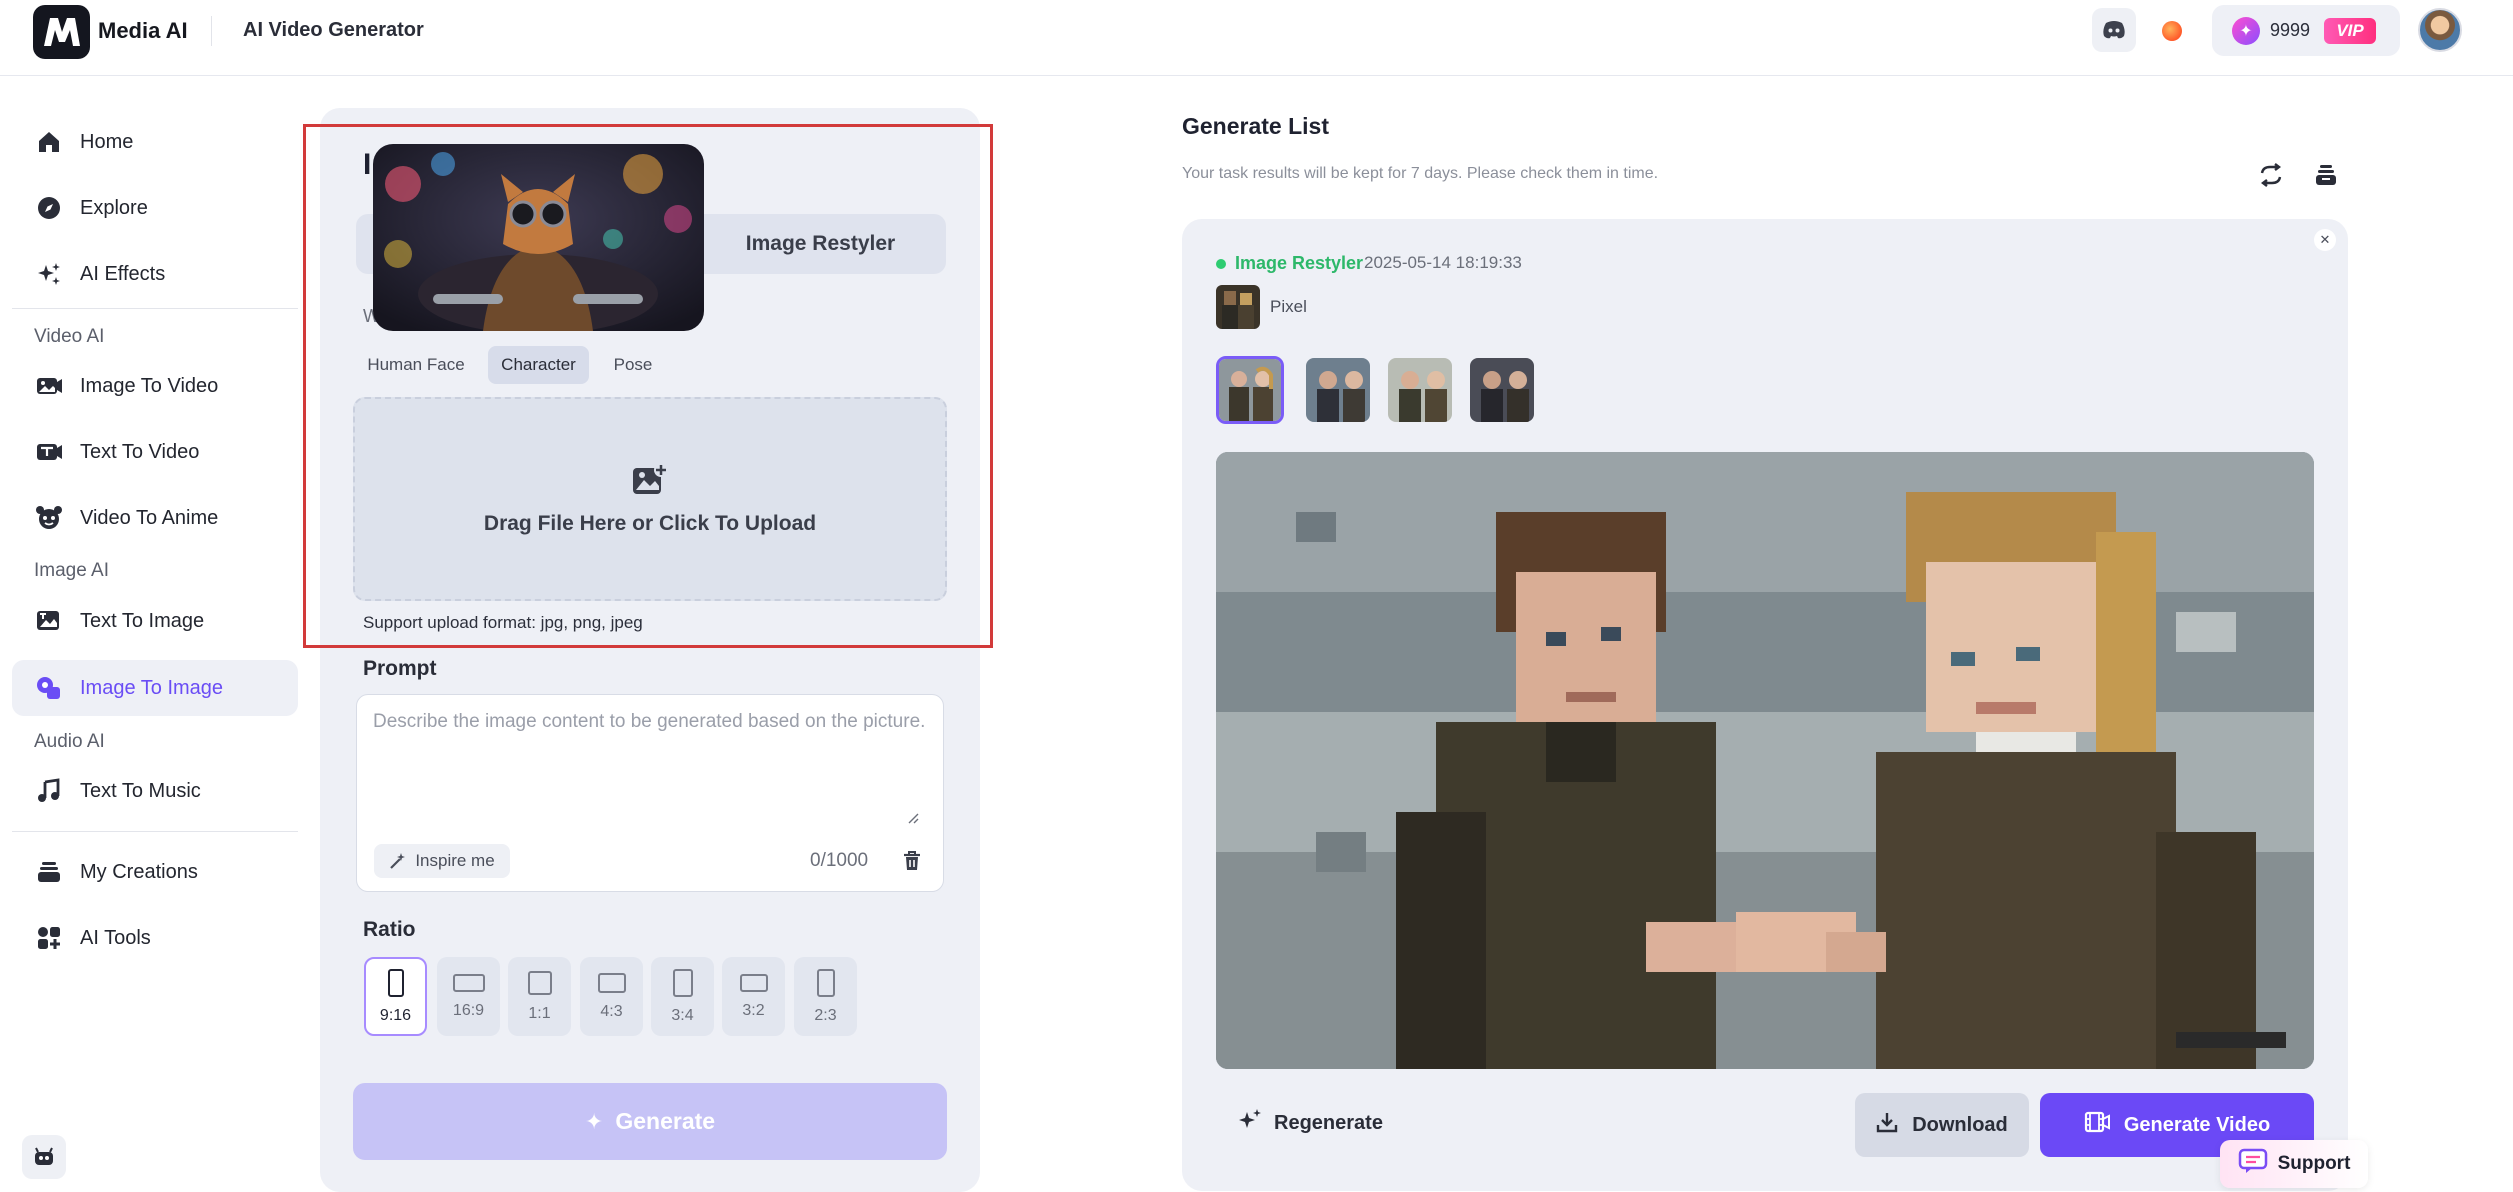 The image size is (2513, 1192). What do you see at coordinates (123, 273) in the screenshot?
I see `sidebar-item-label: AI Effects` at bounding box center [123, 273].